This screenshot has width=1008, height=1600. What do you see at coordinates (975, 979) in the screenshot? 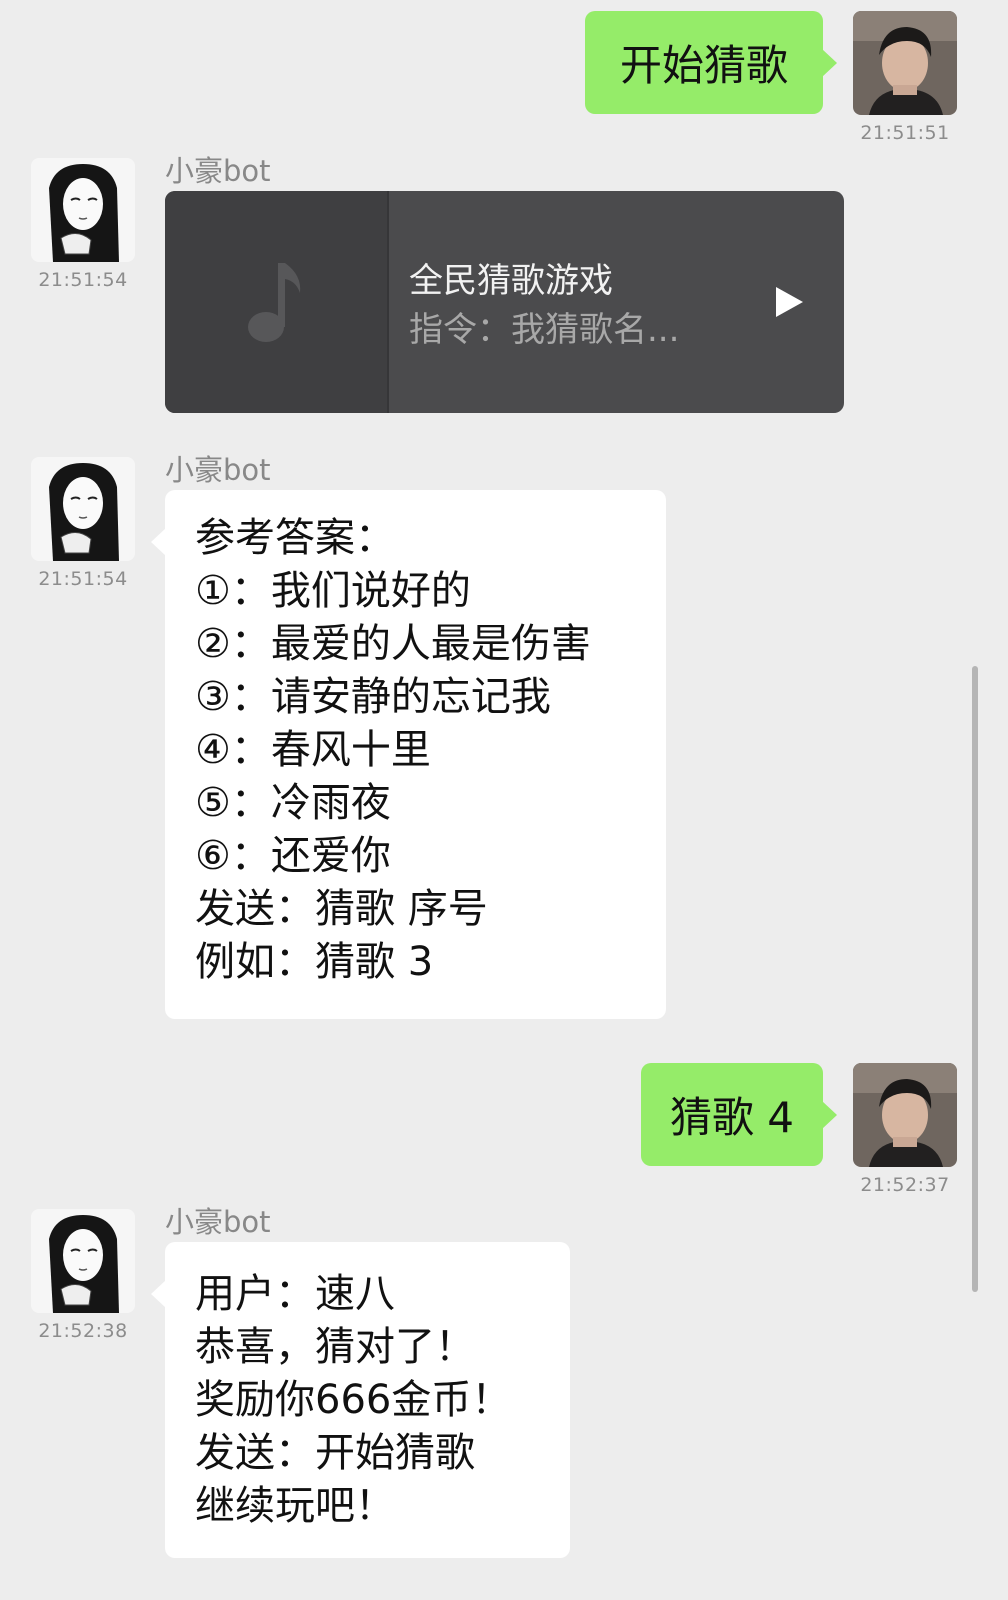
I see `scrollbar` at bounding box center [975, 979].